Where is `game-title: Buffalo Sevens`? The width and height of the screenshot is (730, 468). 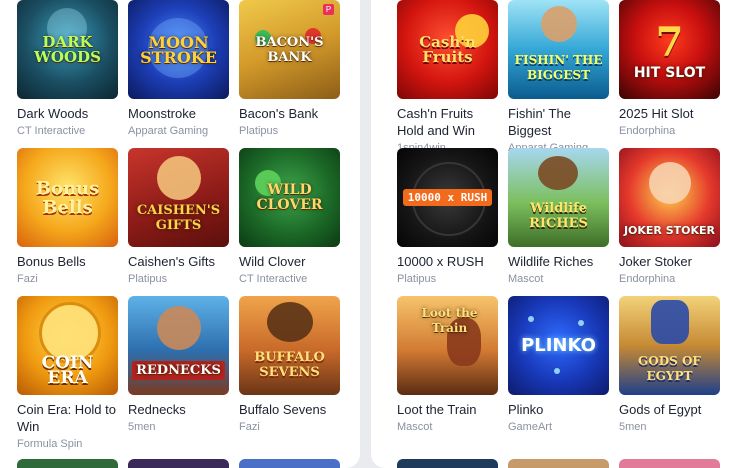 game-title: Buffalo Sevens is located at coordinates (289, 409).